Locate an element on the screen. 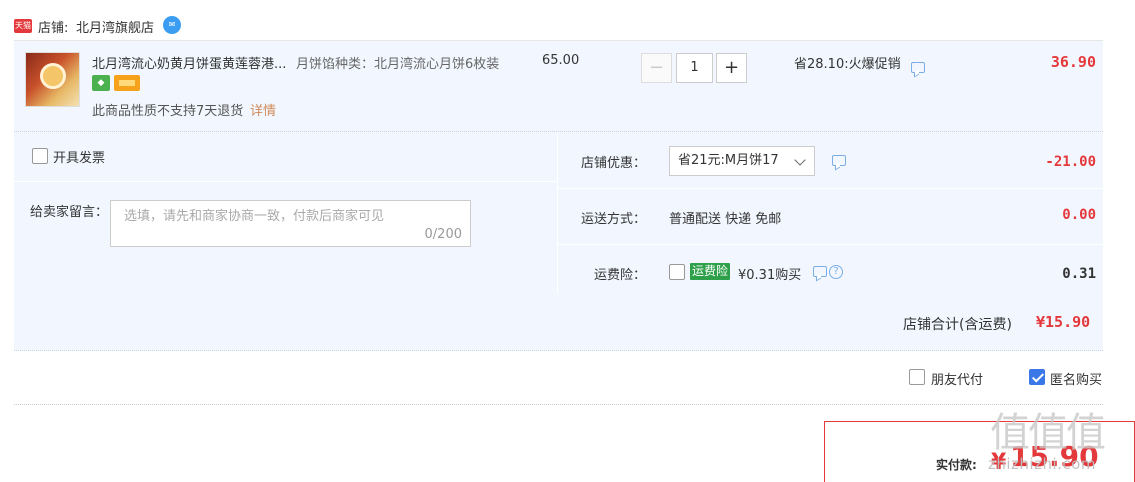  store-discount-selected: 省21元:M月饼17 is located at coordinates (728, 160).